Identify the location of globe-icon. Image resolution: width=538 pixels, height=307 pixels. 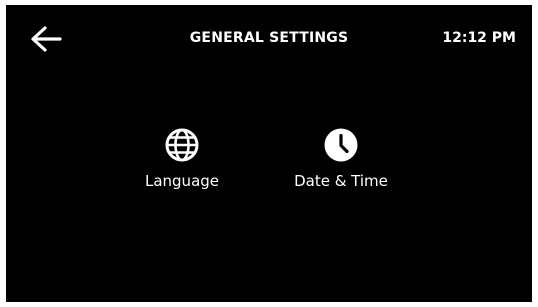
(182, 145).